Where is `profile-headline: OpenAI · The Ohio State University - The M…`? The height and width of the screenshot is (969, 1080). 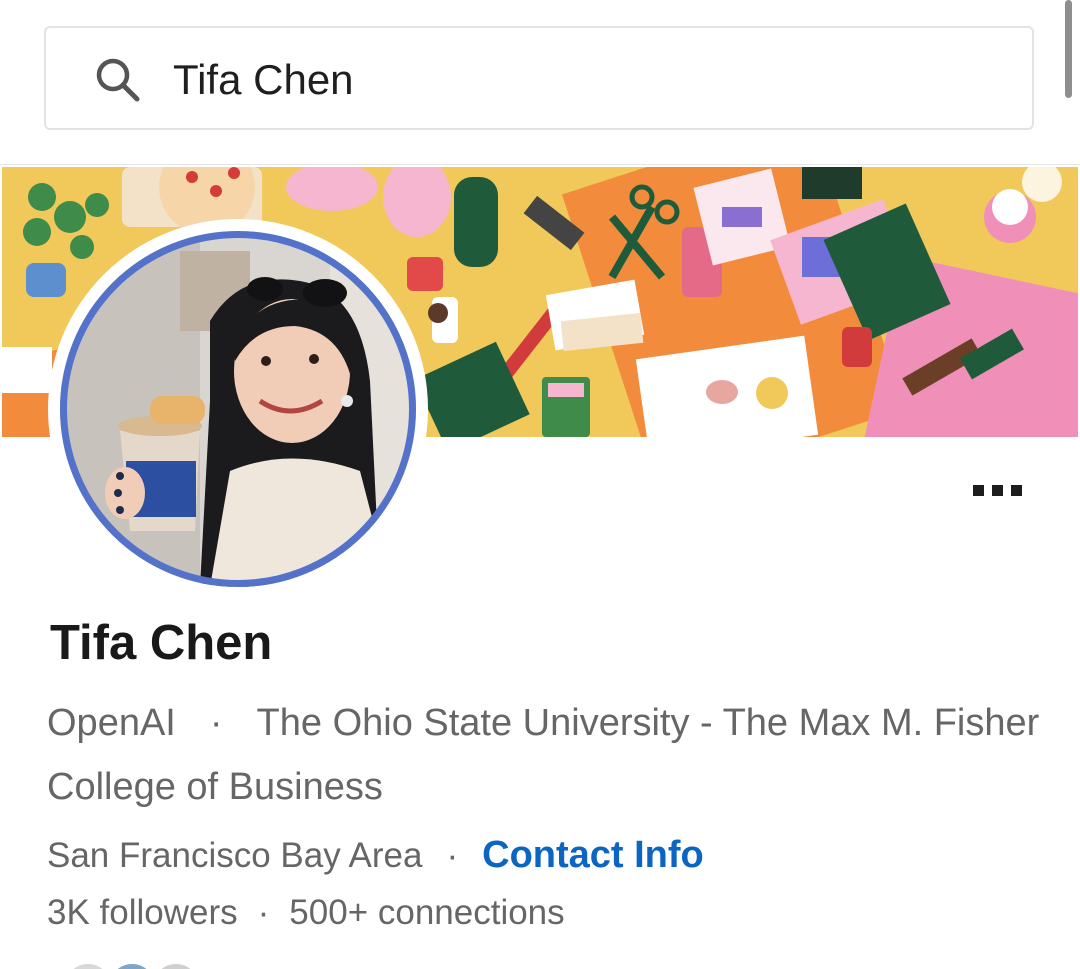
profile-headline: OpenAI · The Ohio State University - The M… is located at coordinates (547, 755).